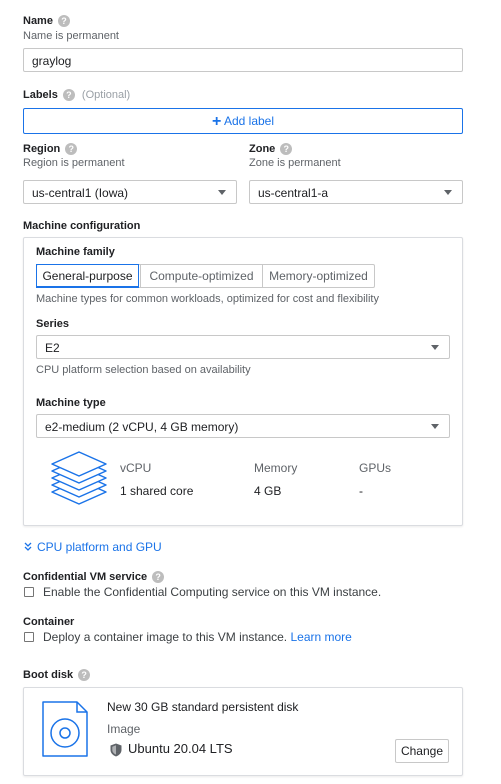 The width and height of the screenshot is (501, 784). Describe the element at coordinates (216, 121) in the screenshot. I see `plus-icon: +` at that location.